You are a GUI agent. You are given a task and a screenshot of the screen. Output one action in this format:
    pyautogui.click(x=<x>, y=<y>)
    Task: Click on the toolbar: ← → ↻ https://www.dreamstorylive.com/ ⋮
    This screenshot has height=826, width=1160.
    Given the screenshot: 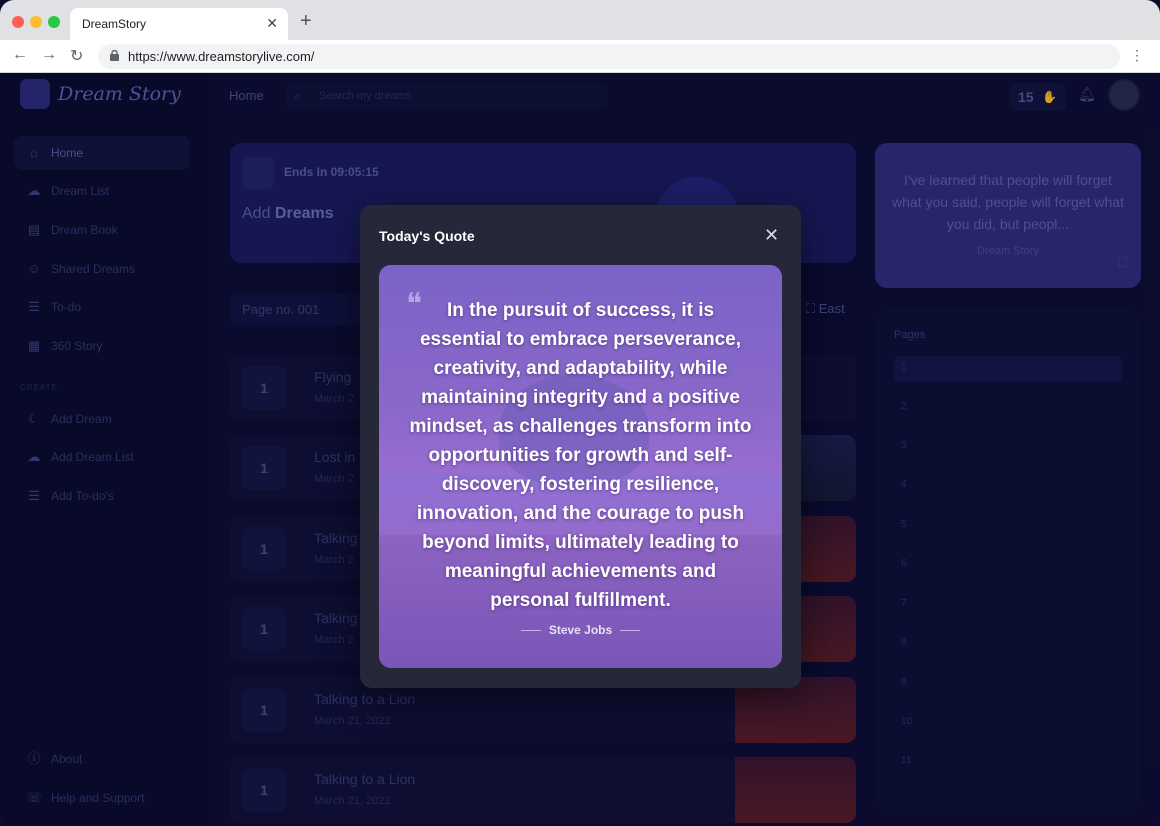 What is the action you would take?
    pyautogui.click(x=580, y=56)
    